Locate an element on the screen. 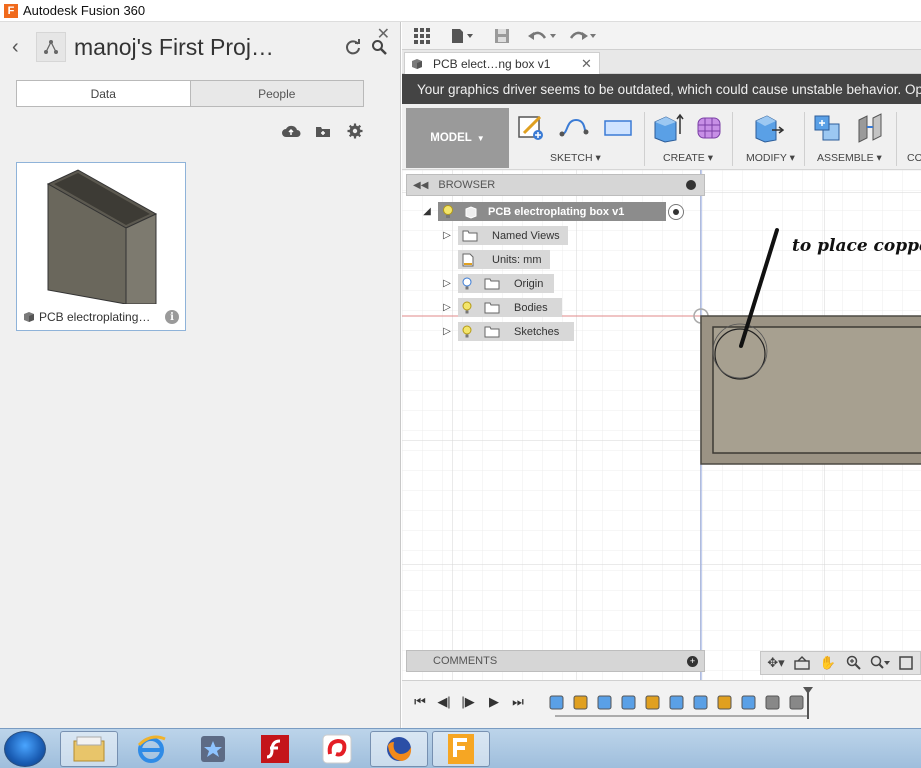  workspace-switcher: MODEL ▼ is located at coordinates (457, 138).